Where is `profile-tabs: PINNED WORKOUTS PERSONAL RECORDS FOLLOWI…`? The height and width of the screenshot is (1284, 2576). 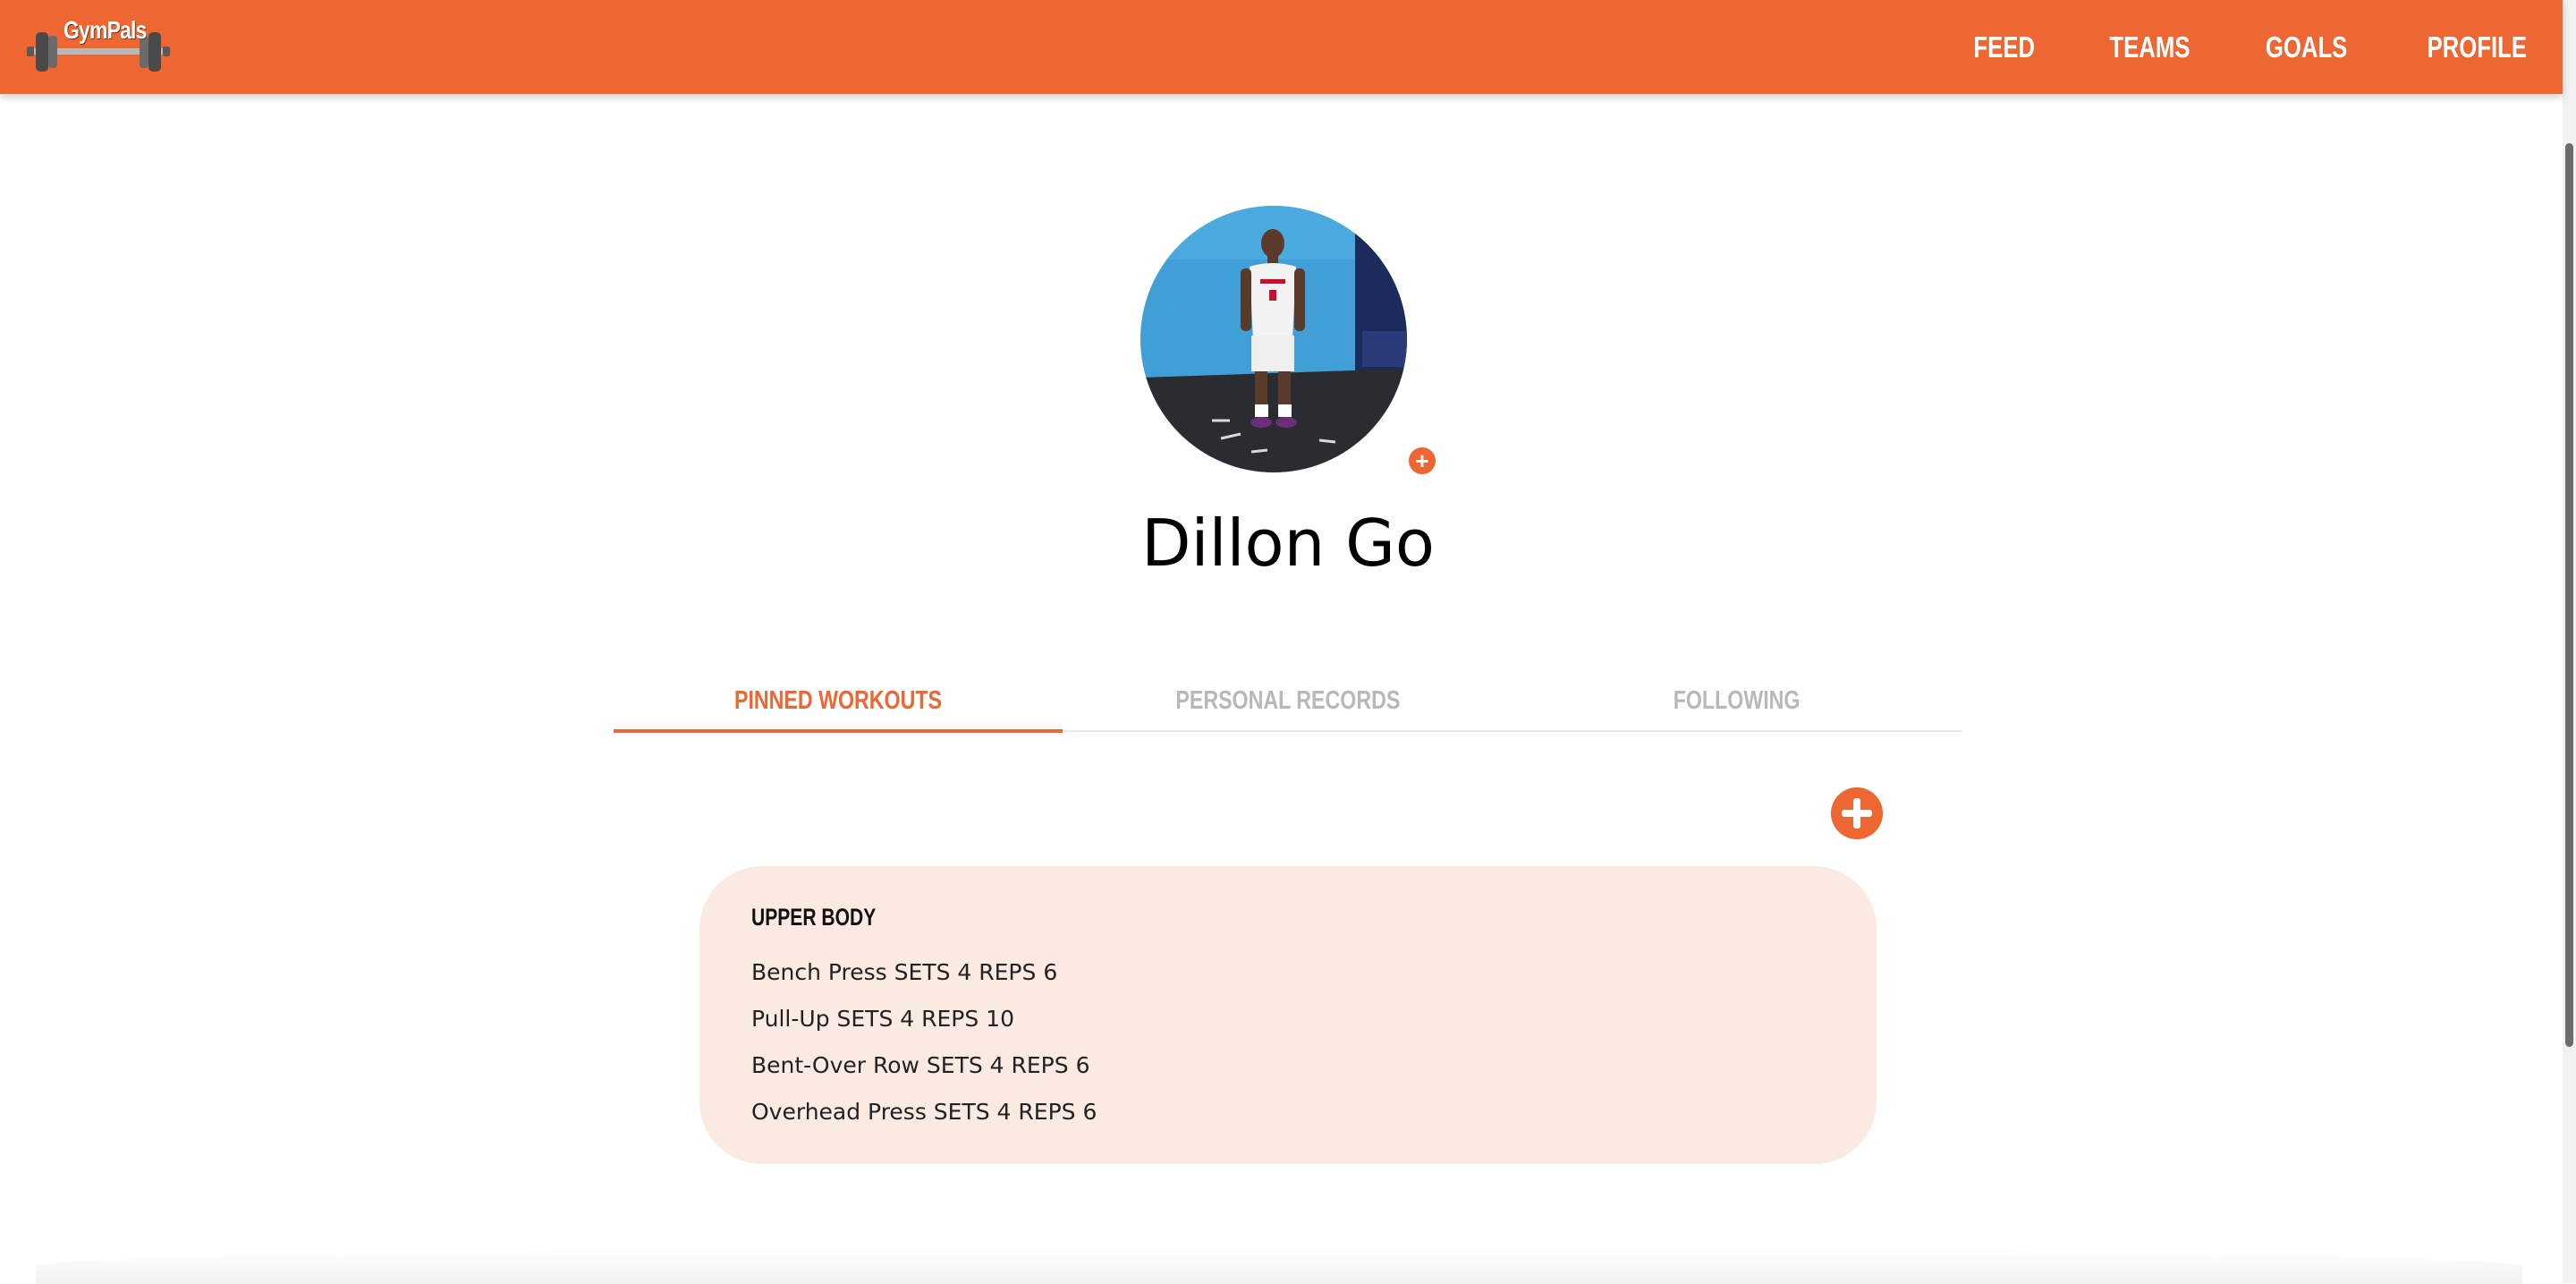
profile-tabs: PINNED WORKOUTS PERSONAL RECORDS FOLLOWI… is located at coordinates (1288, 702).